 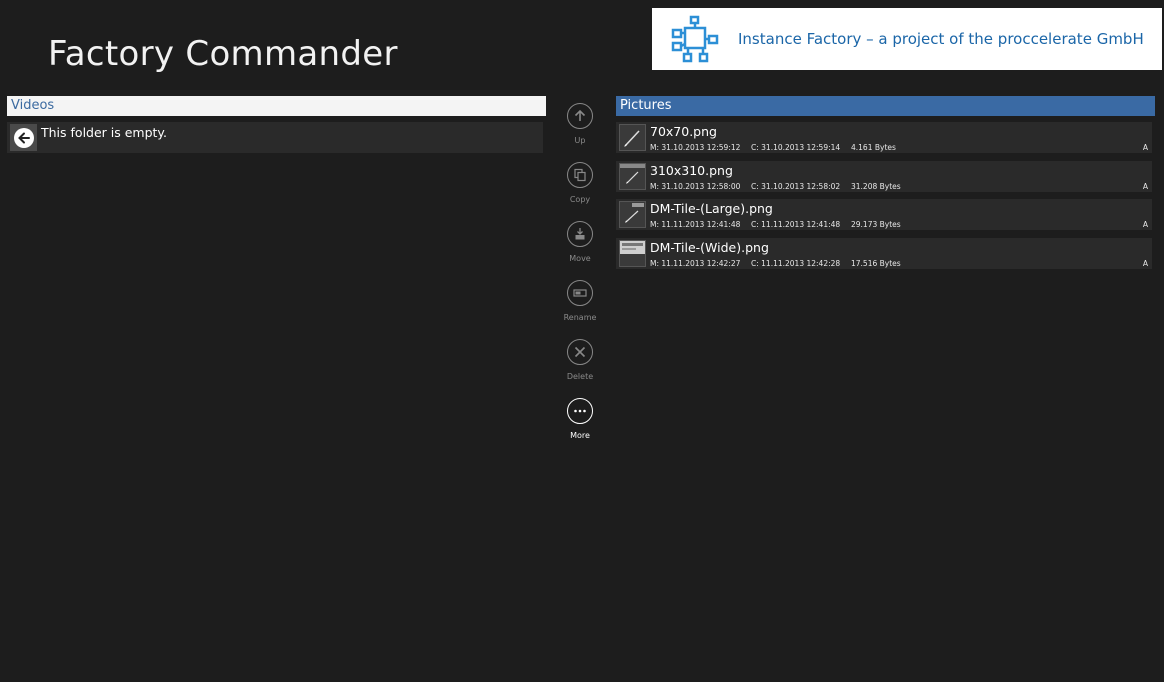 What do you see at coordinates (876, 225) in the screenshot?
I see `file-size: 29.173 Bytes` at bounding box center [876, 225].